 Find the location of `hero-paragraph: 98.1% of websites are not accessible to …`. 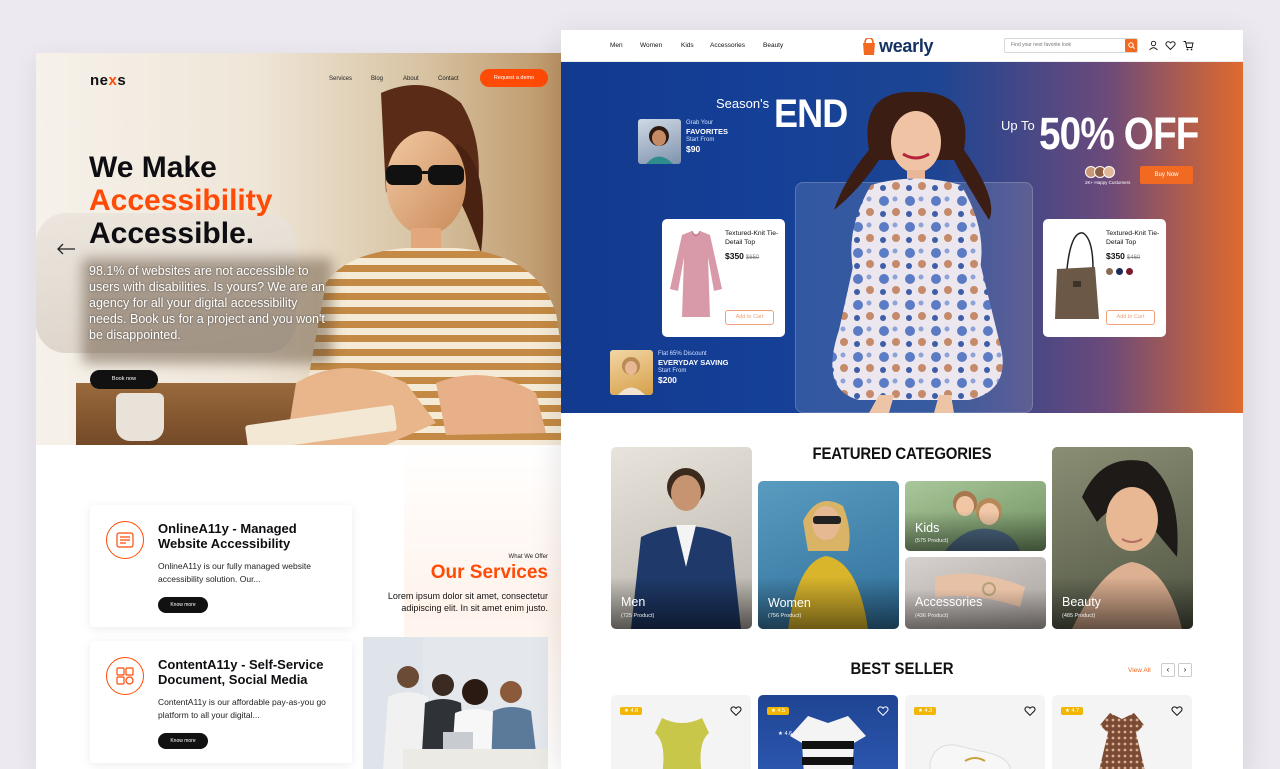

hero-paragraph: 98.1% of websites are not accessible to … is located at coordinates (207, 303).